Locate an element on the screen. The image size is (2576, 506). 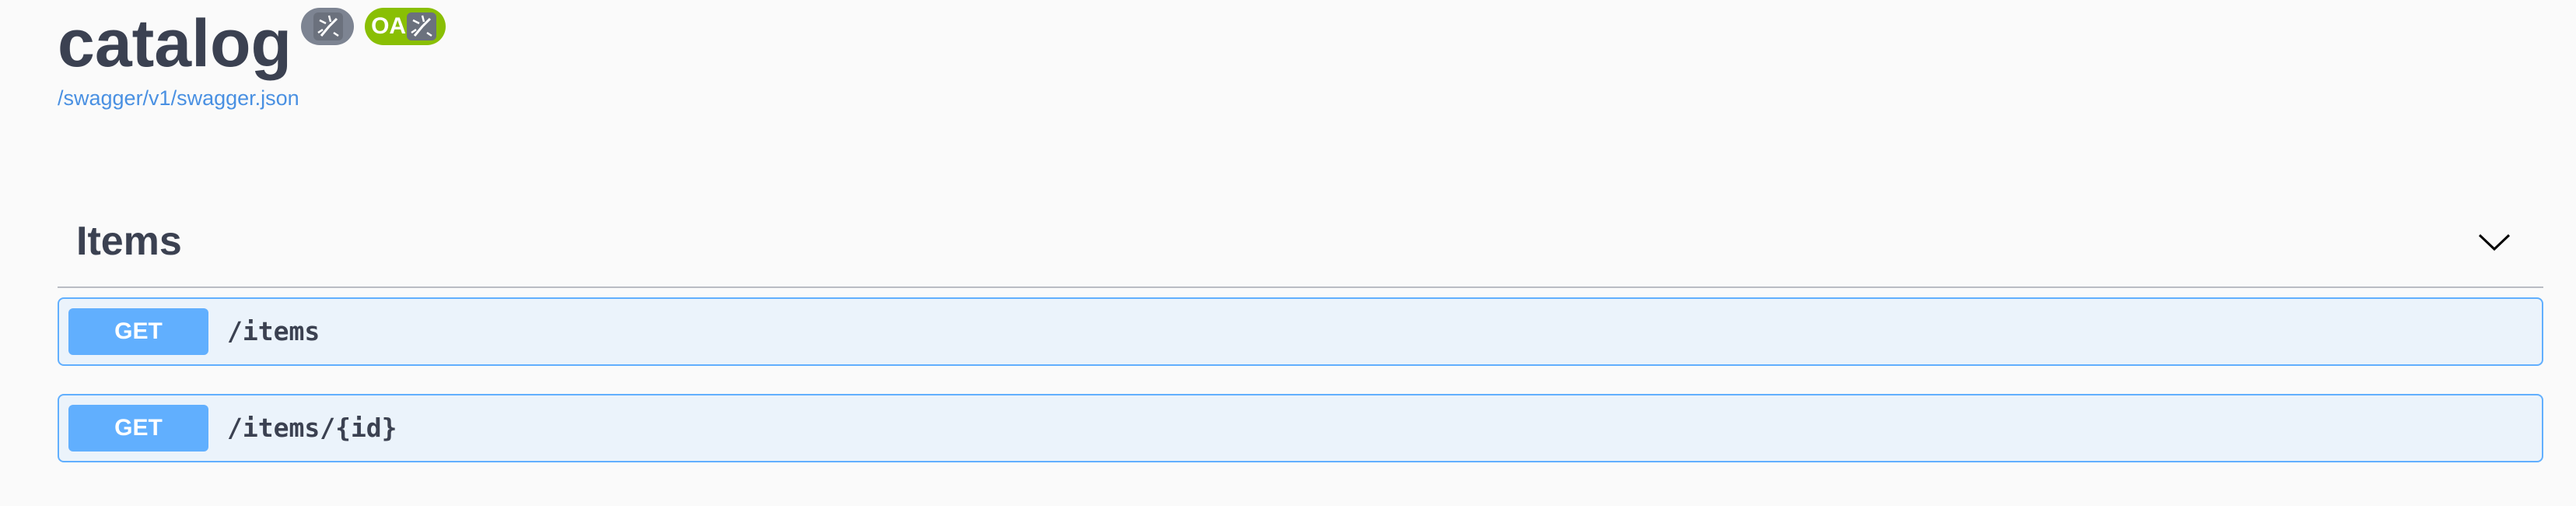
operation-path: /items is located at coordinates (273, 331).